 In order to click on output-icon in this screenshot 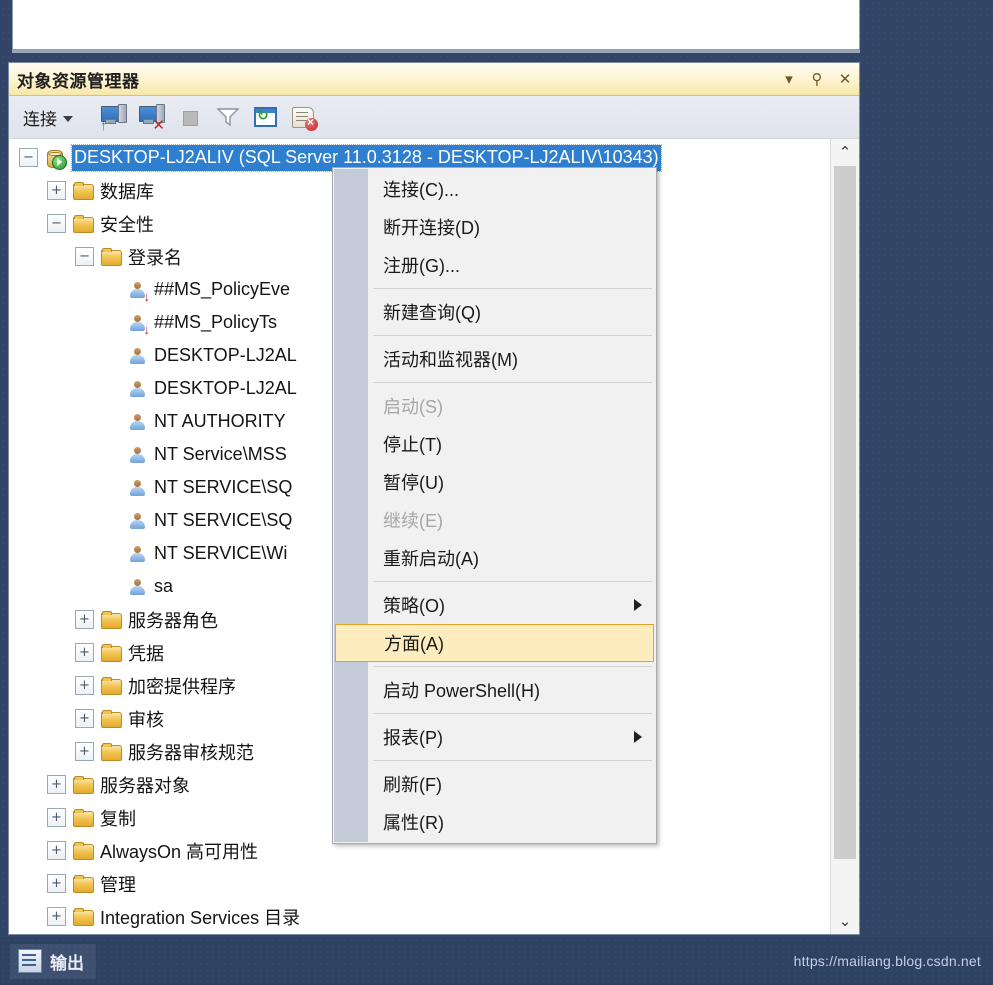, I will do `click(30, 961)`.